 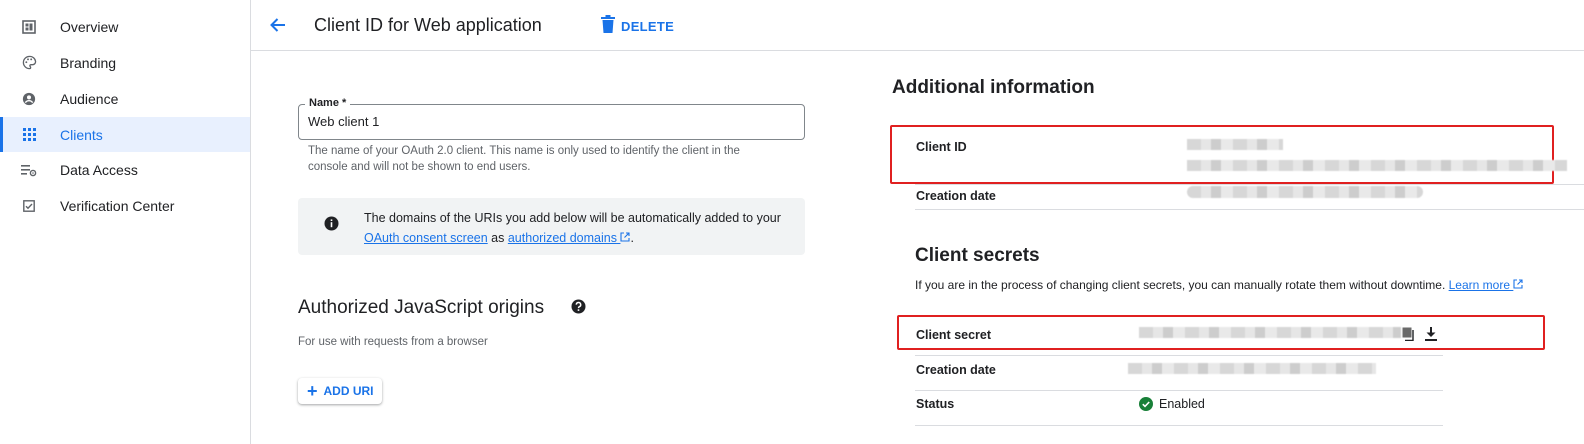 I want to click on data-access-icon, so click(x=29, y=170).